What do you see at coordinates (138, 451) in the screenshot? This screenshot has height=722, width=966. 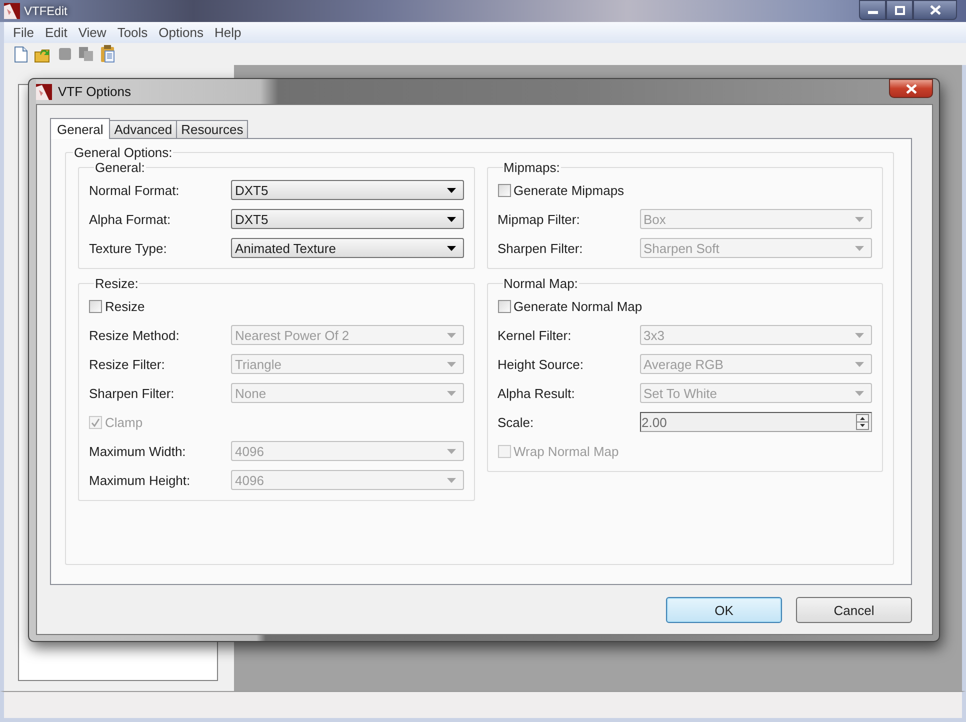 I see `field-label: Maximum Width:` at bounding box center [138, 451].